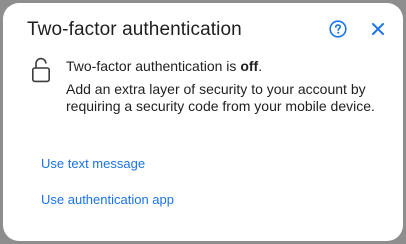 The width and height of the screenshot is (406, 244). Describe the element at coordinates (93, 163) in the screenshot. I see `use-text-message-link: Use text message` at that location.